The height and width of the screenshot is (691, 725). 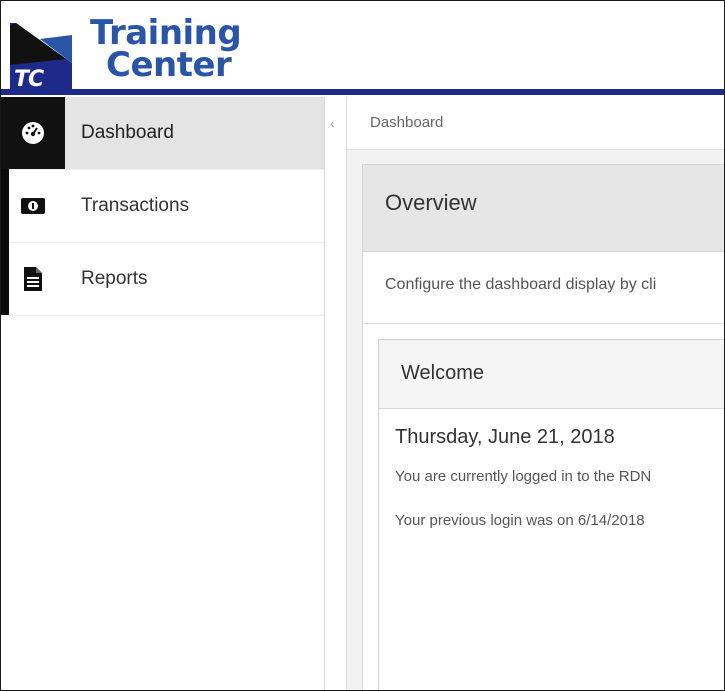 I want to click on overview-title: Overview, so click(x=431, y=202).